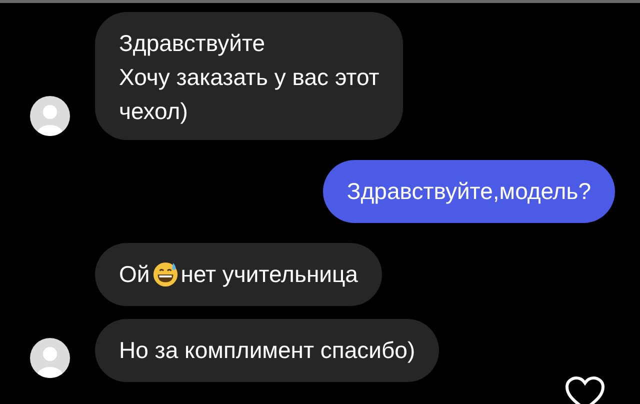 This screenshot has height=404, width=640. I want to click on message-text: Но за комплимент спасибо), so click(267, 350).